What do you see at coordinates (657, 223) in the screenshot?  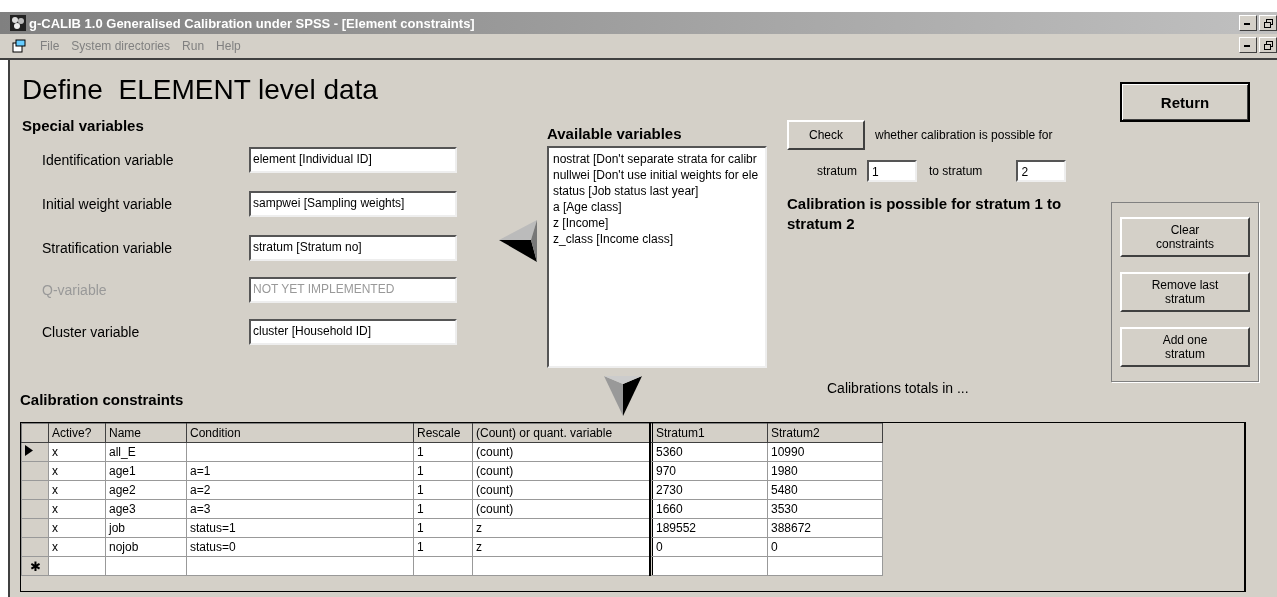 I see `list-item: z [Income]` at bounding box center [657, 223].